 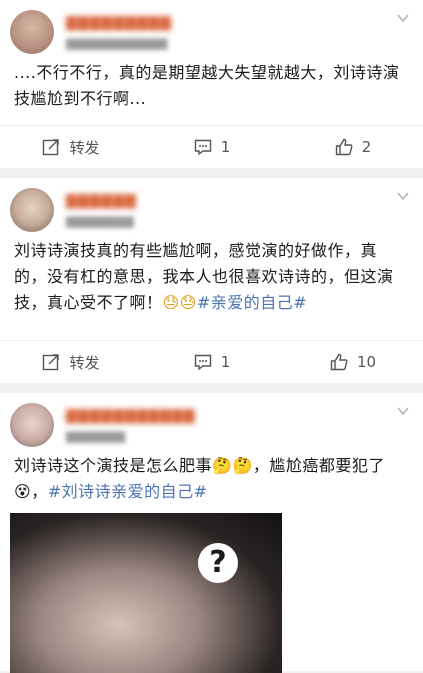 I want to click on post-text-content: 刘诗诗这个演技是怎么肥事, so click(x=113, y=465).